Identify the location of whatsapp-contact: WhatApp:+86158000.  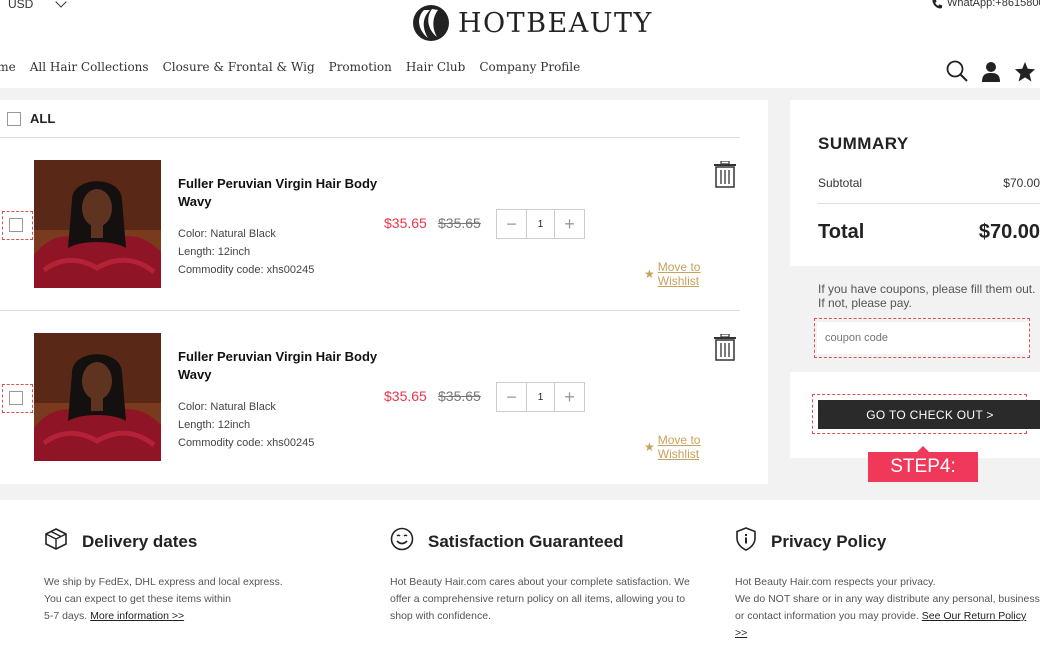
(986, 4).